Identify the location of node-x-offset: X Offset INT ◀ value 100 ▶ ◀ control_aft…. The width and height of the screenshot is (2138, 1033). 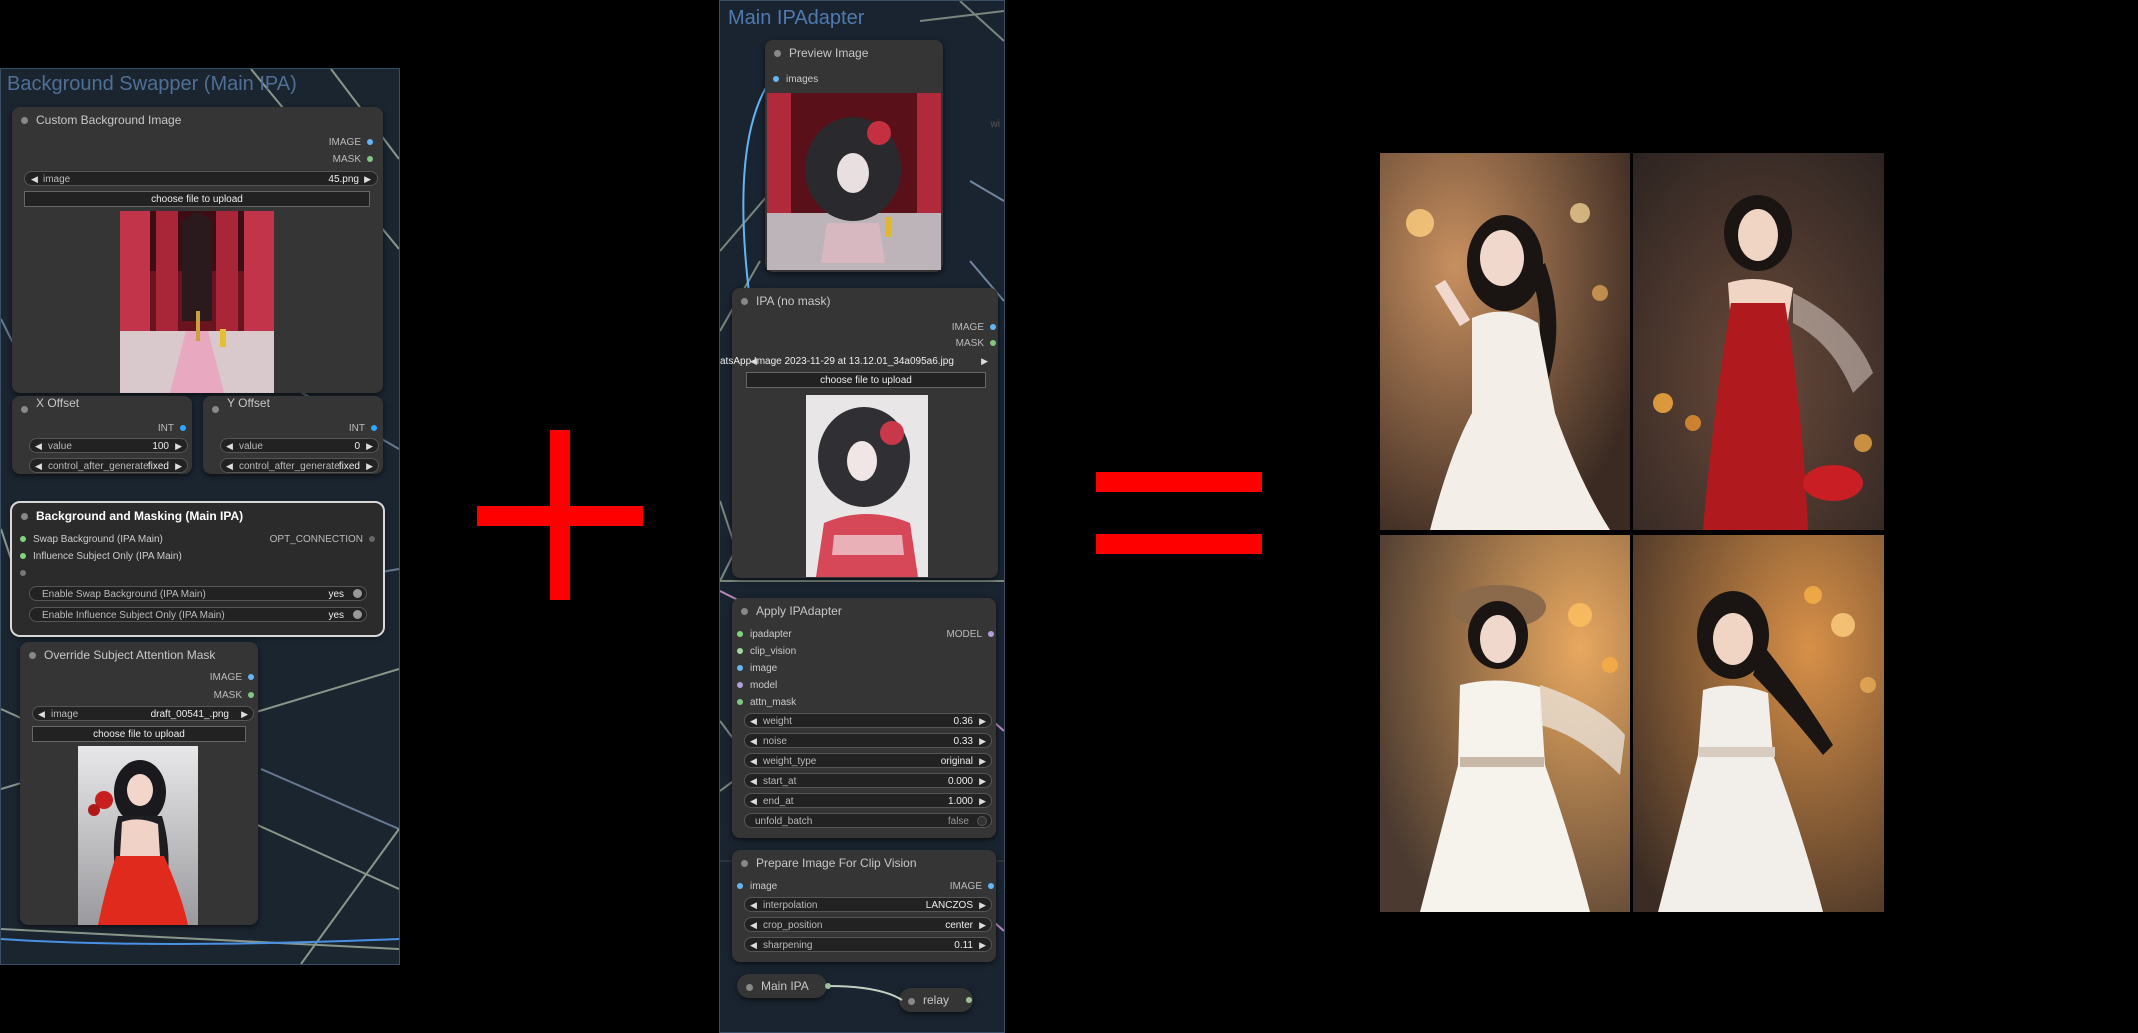
(102, 435).